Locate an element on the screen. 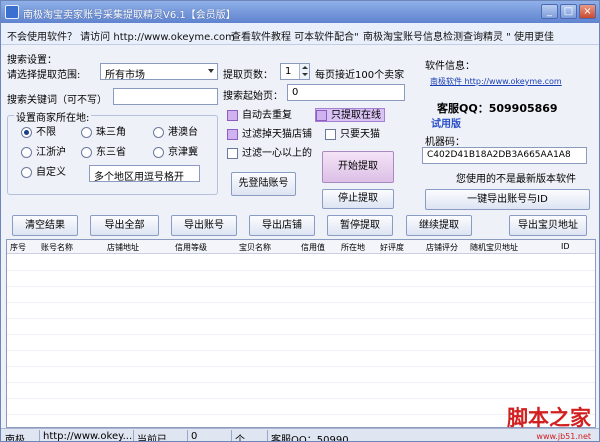  vendor-link: 南极软件 http://www.okeyme.com is located at coordinates (496, 81).